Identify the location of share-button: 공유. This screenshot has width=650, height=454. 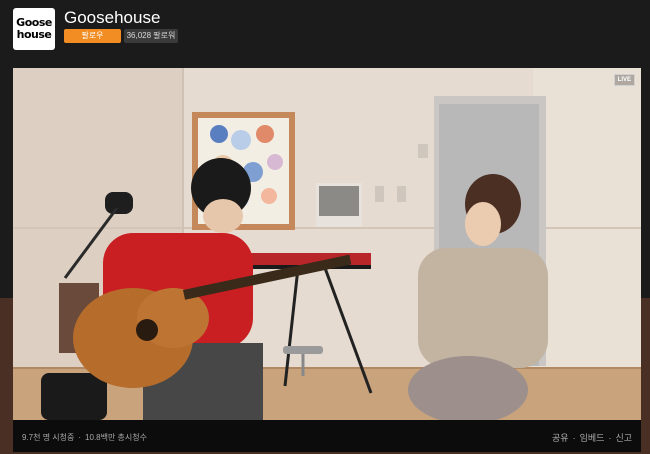
(560, 438).